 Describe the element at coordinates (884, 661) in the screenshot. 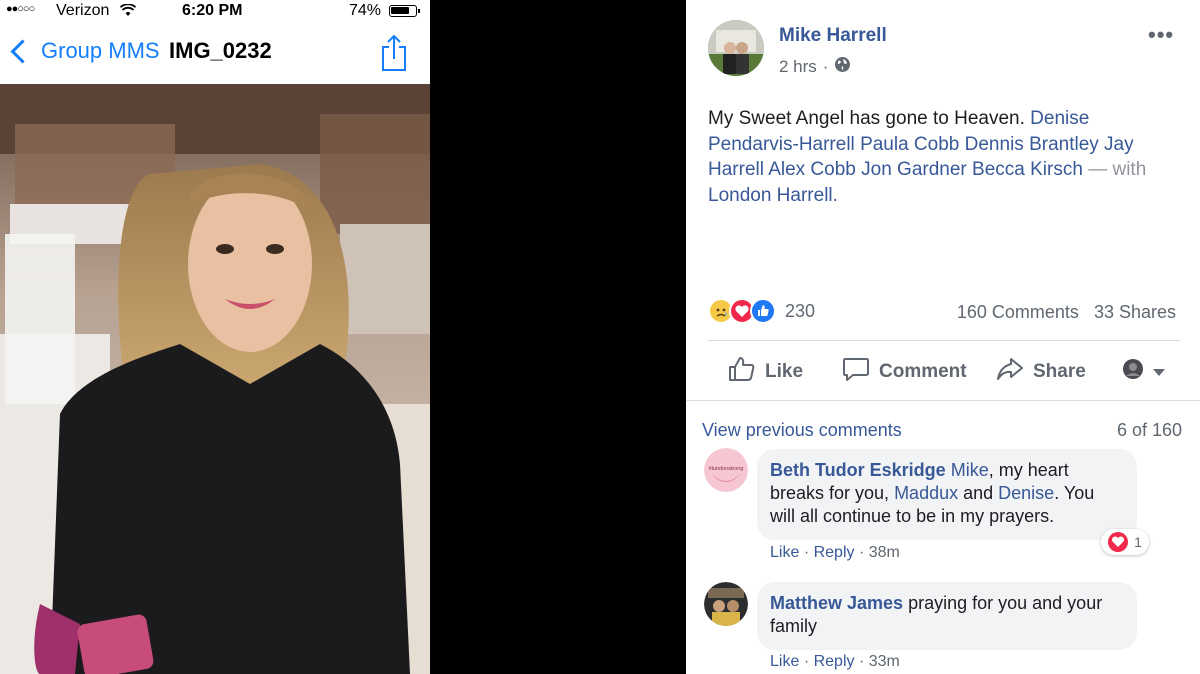

I see `comment-time: 33m` at that location.